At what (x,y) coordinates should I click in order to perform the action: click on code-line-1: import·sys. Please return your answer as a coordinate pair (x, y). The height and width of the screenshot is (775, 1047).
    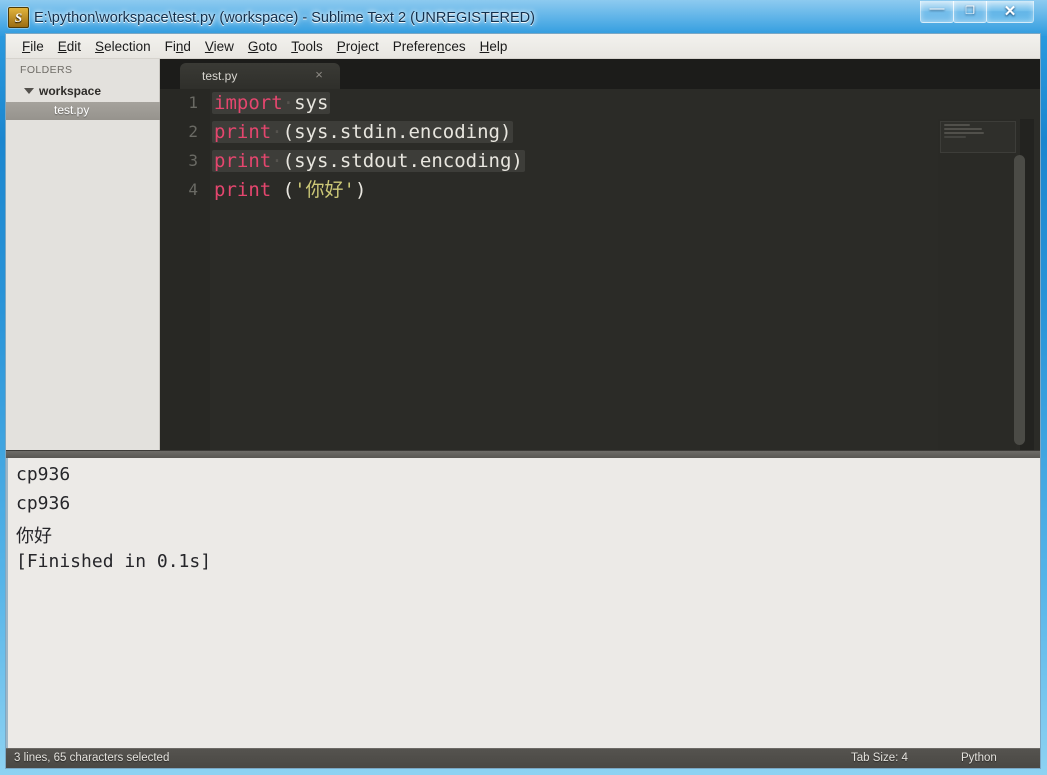
    Looking at the image, I should click on (271, 103).